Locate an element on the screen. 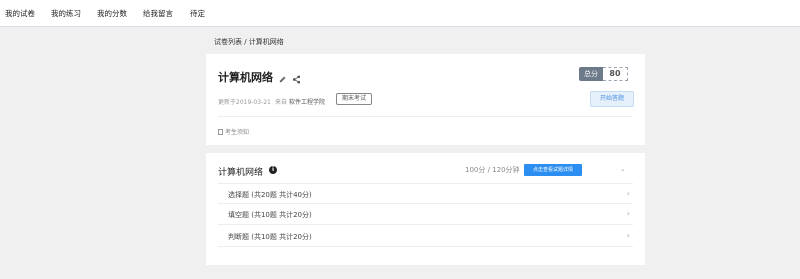 The width and height of the screenshot is (800, 279). source-label: 来自 is located at coordinates (281, 102).